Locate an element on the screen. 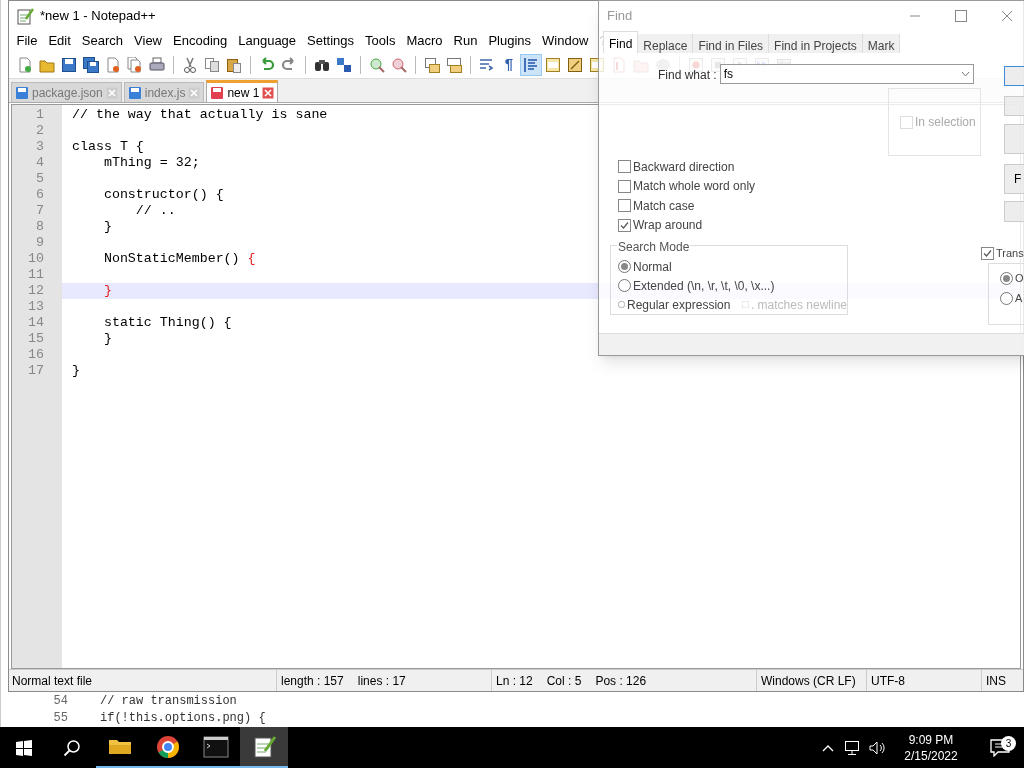 This screenshot has width=1024, height=768. network-icon is located at coordinates (853, 747).